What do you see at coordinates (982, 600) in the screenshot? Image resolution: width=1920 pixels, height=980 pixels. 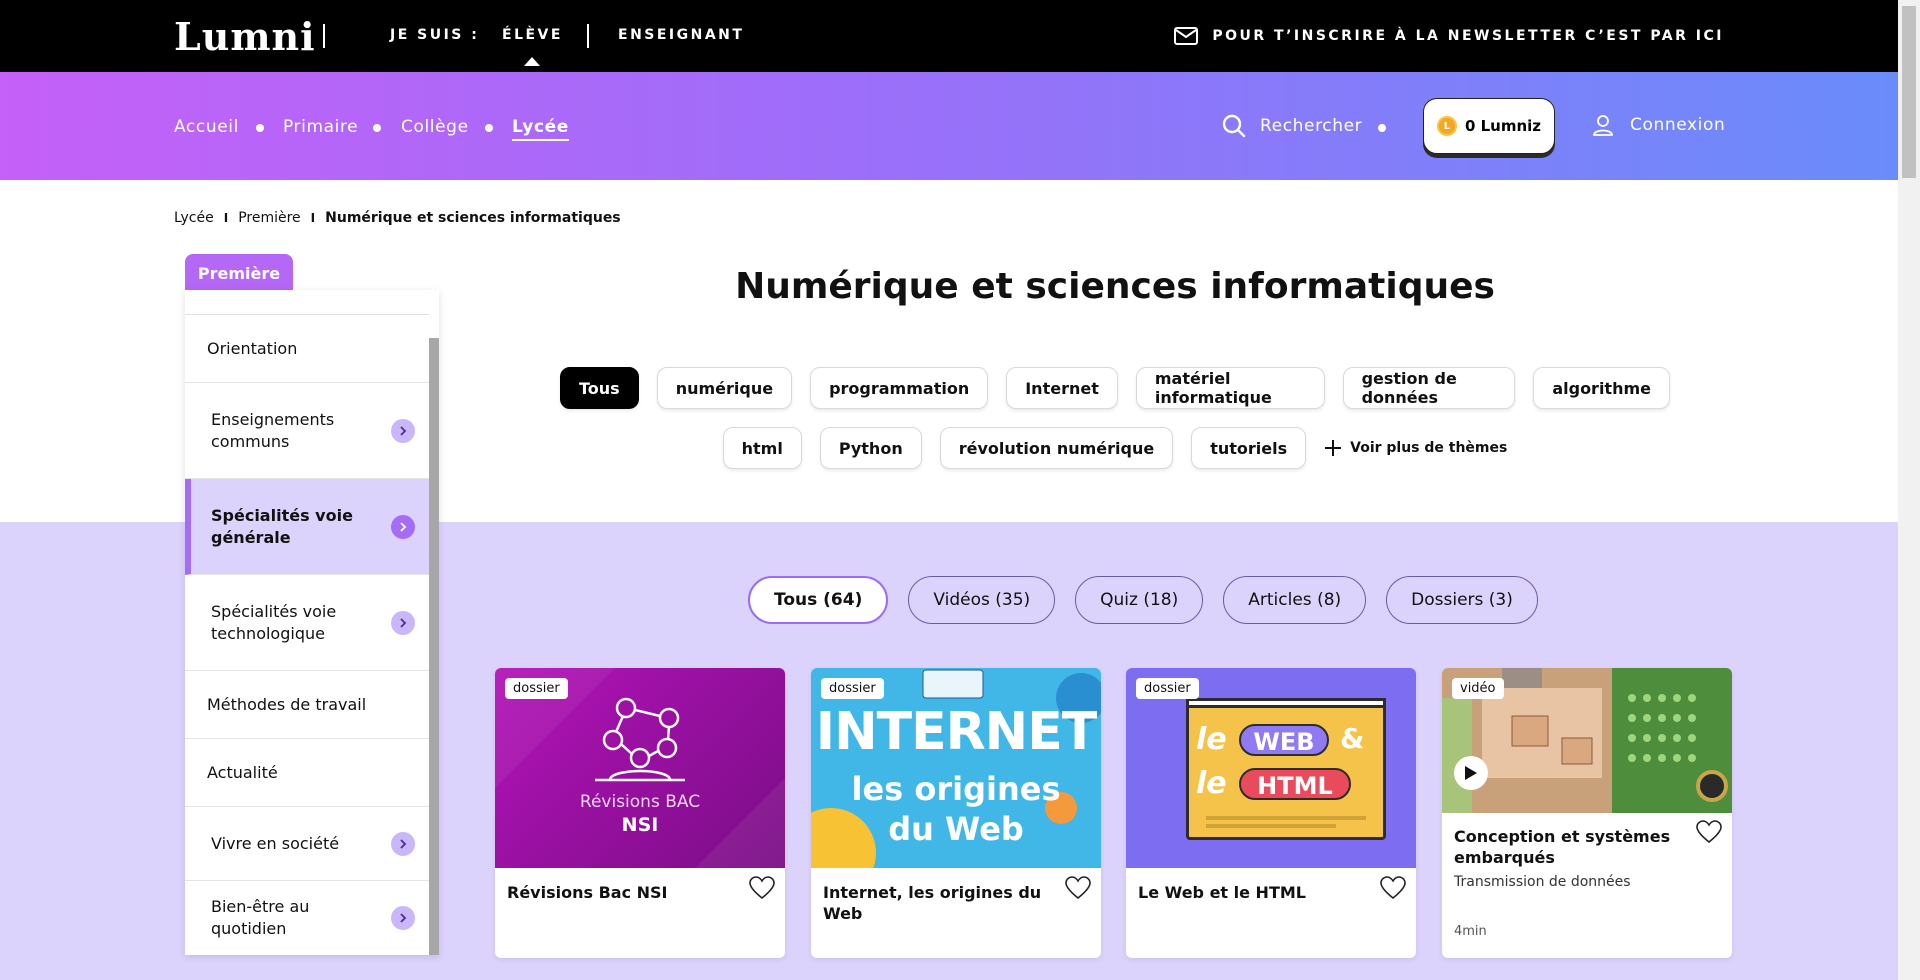 I see `filter-videos: Vidéos (35)` at bounding box center [982, 600].